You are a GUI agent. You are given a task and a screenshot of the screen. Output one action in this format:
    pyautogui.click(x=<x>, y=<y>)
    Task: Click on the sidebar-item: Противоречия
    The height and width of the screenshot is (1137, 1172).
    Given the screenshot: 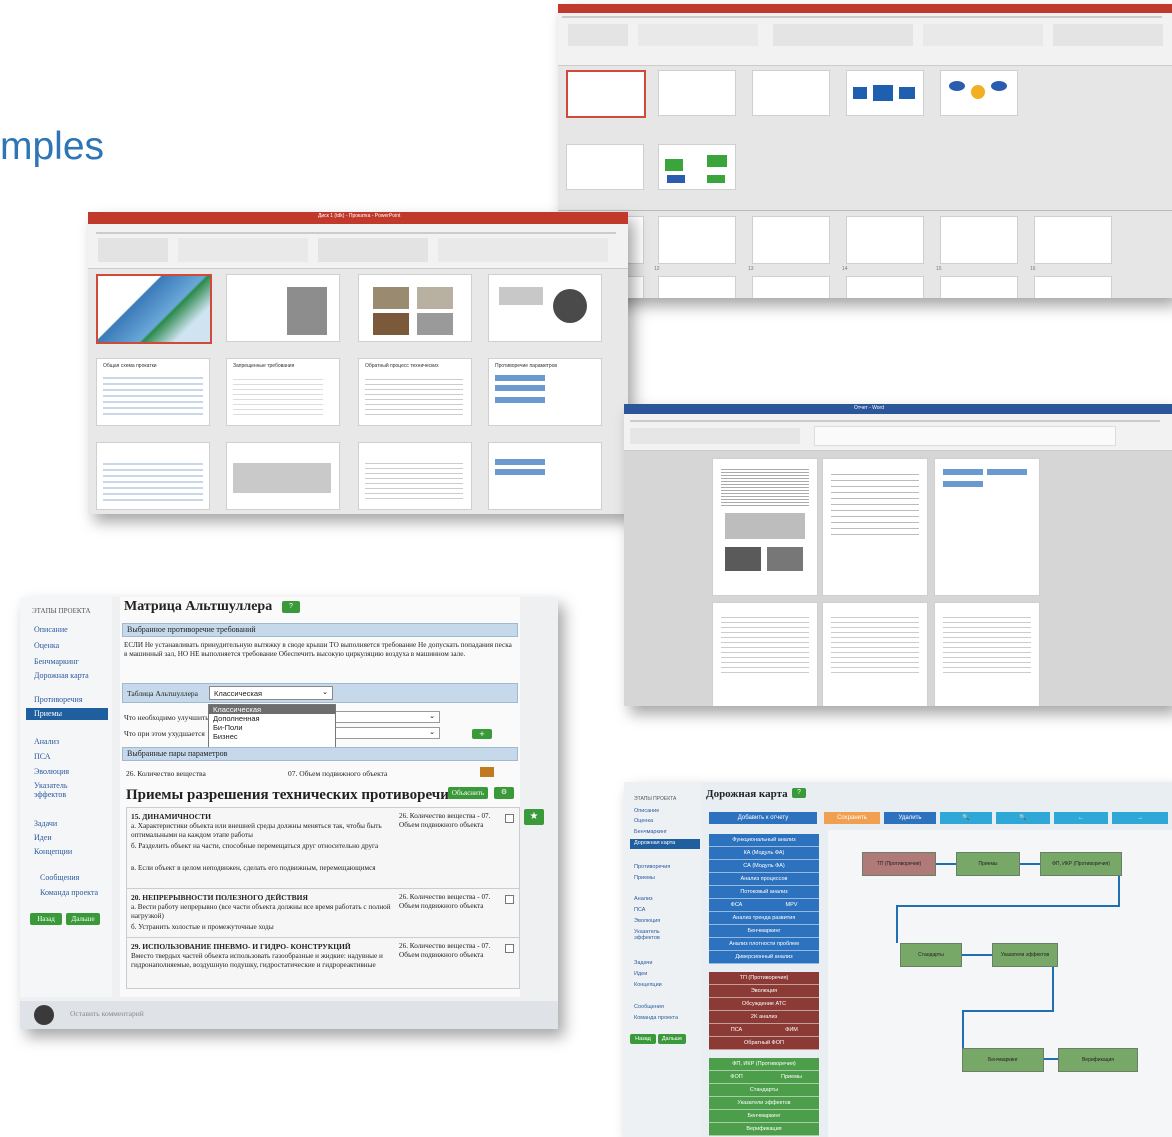 What is the action you would take?
    pyautogui.click(x=652, y=867)
    